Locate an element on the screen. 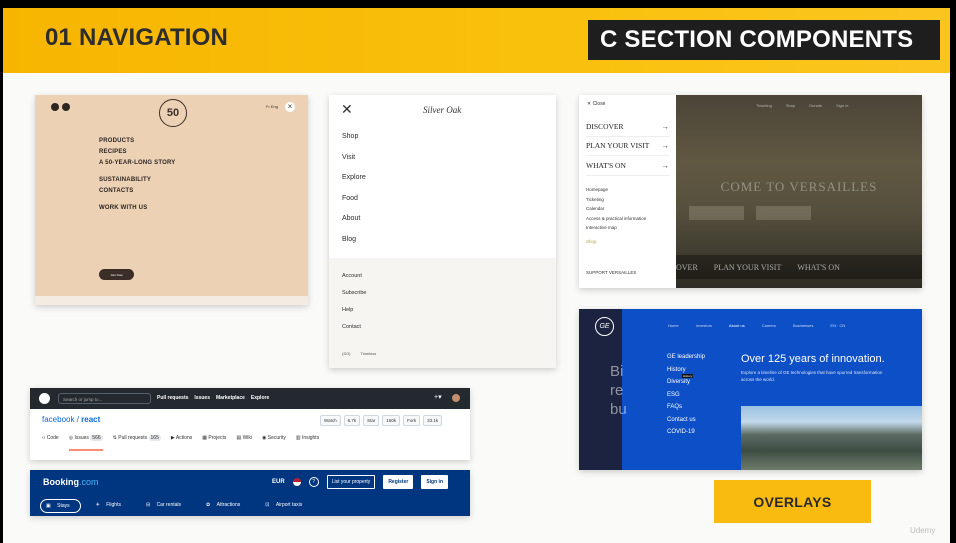 This screenshot has width=956, height=543. top-nav-signin: Sign in is located at coordinates (842, 105).